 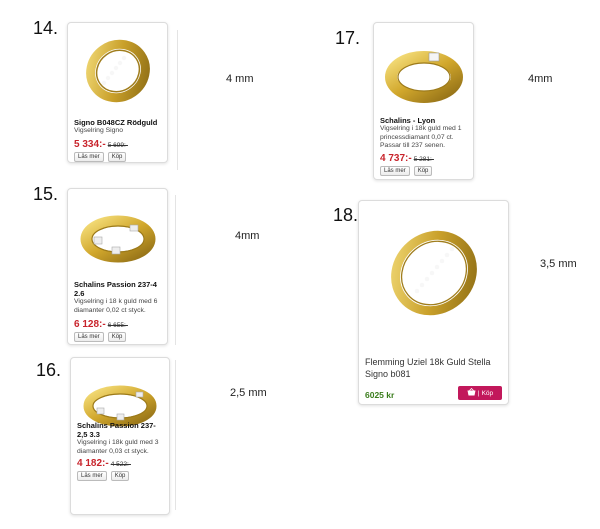 What do you see at coordinates (121, 430) in the screenshot?
I see `product-title: Schalins Passion 237-2,5 3.3` at bounding box center [121, 430].